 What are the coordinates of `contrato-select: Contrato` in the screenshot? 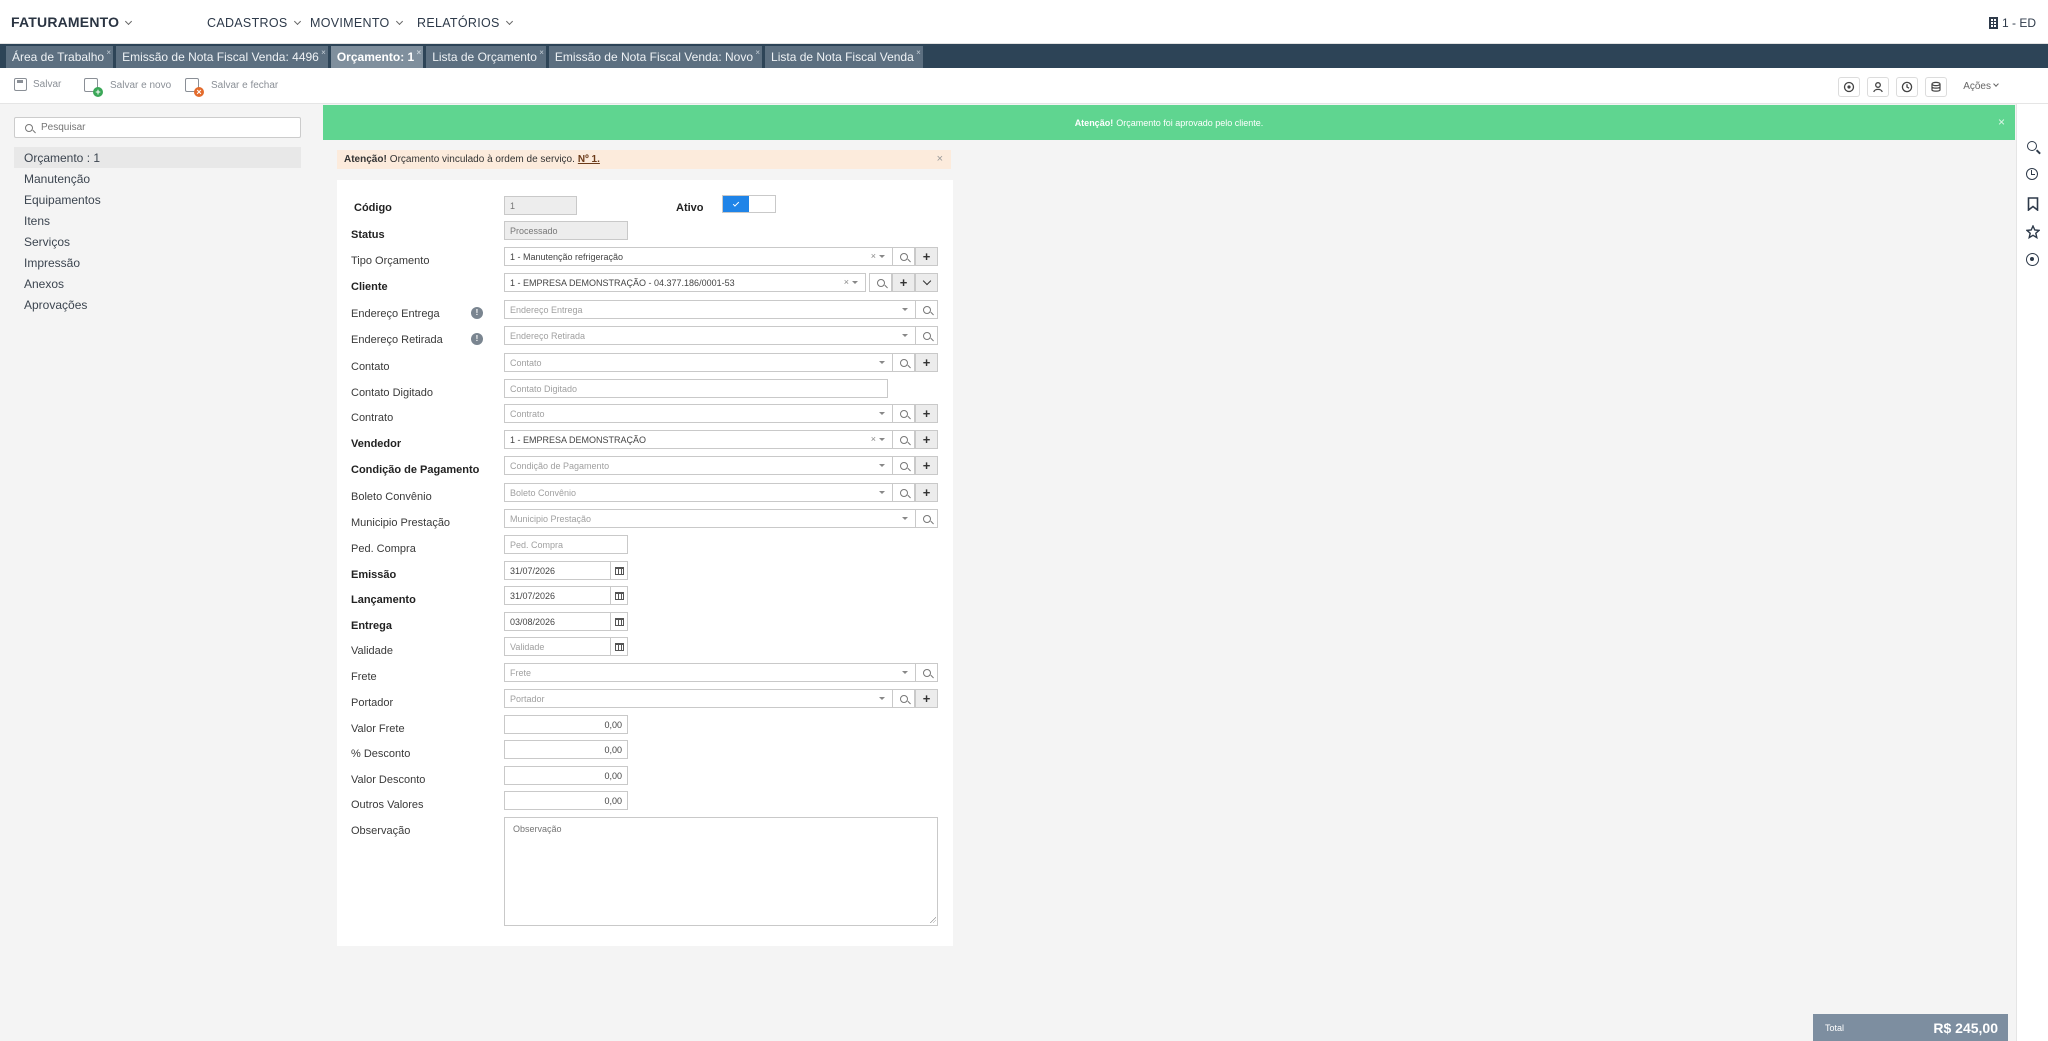 It's located at (698, 413).